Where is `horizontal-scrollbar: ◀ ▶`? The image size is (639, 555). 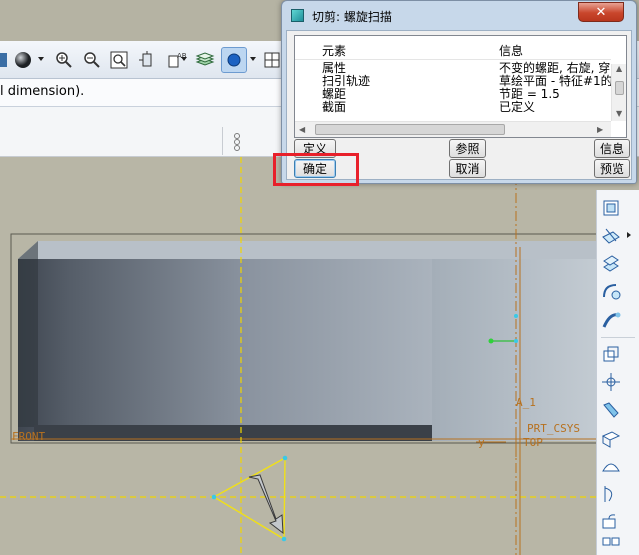
horizontal-scrollbar: ◀ ▶ is located at coordinates (453, 129).